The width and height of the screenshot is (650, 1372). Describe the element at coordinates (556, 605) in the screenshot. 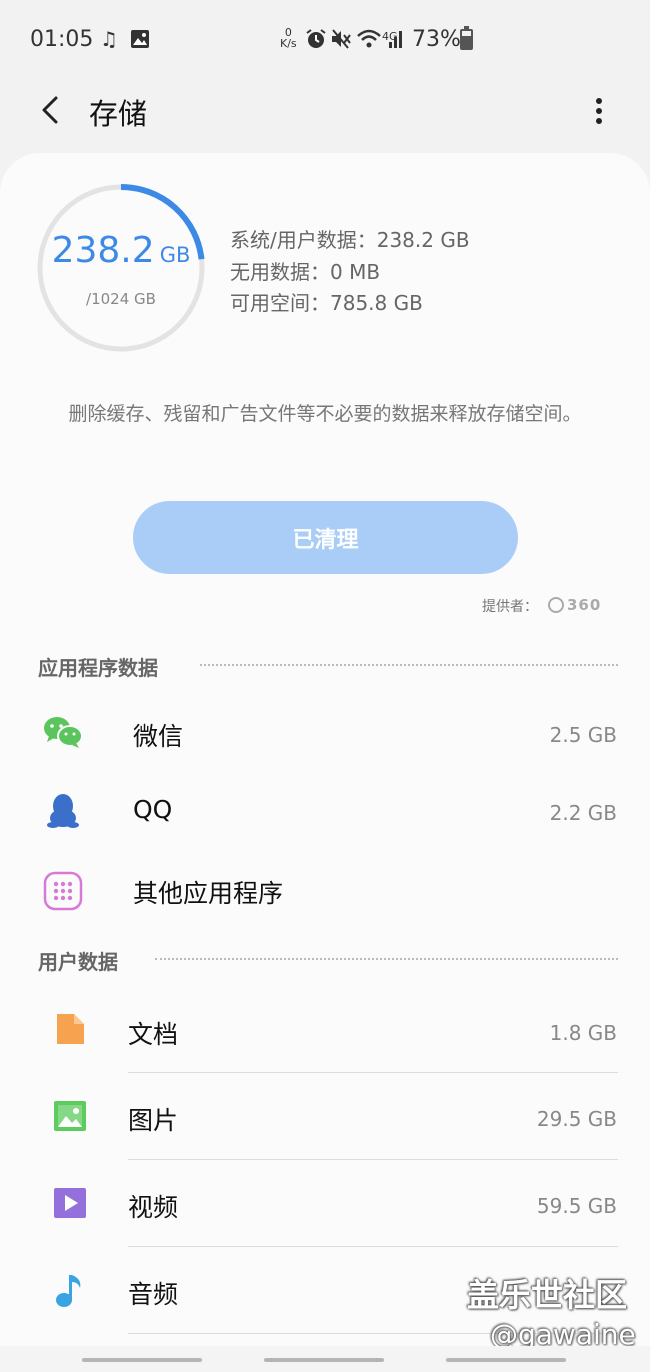

I see `provider-logo-icon` at that location.